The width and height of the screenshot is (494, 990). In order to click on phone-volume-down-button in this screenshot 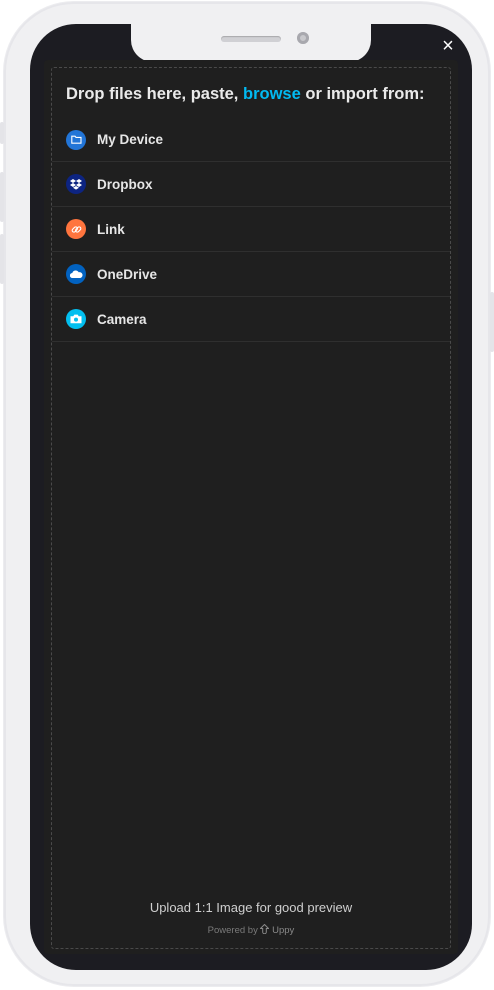, I will do `click(2, 259)`.